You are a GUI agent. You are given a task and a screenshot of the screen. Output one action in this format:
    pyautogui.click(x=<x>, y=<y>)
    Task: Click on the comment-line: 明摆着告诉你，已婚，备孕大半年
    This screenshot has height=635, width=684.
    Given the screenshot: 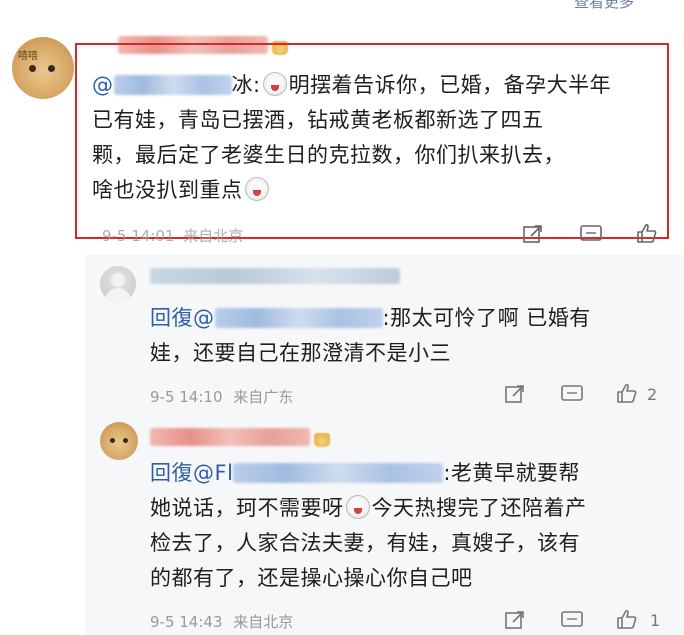 What is the action you would take?
    pyautogui.click(x=450, y=85)
    